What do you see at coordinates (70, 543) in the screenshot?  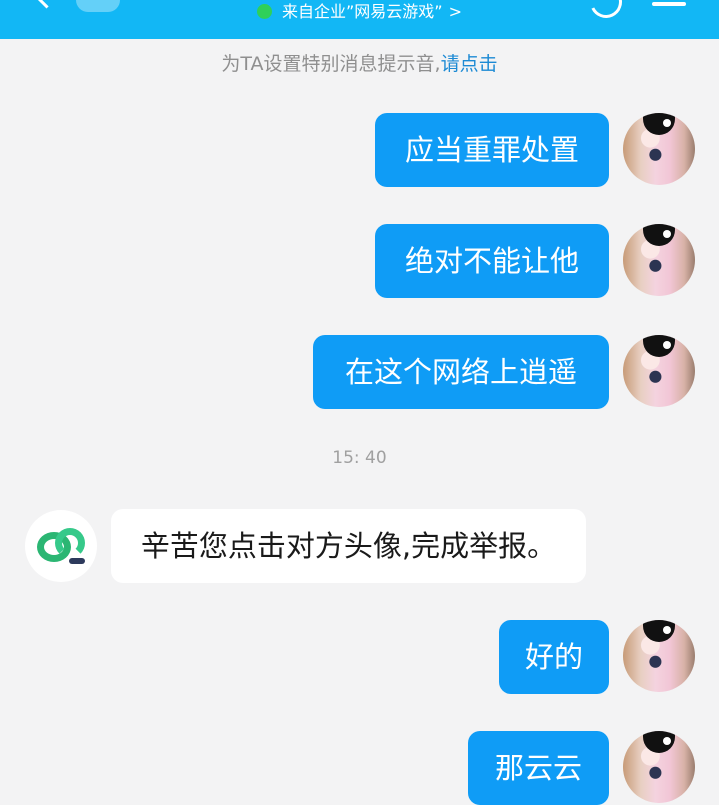 I see `cloud-logo-arc` at bounding box center [70, 543].